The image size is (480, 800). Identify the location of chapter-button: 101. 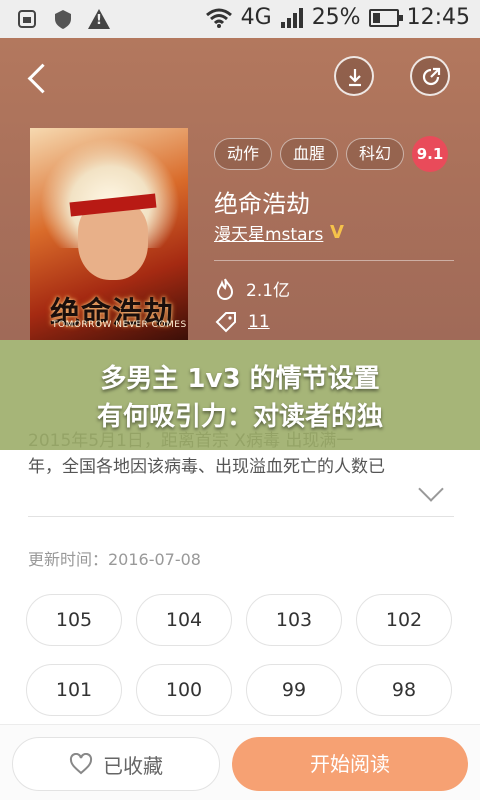
(74, 690).